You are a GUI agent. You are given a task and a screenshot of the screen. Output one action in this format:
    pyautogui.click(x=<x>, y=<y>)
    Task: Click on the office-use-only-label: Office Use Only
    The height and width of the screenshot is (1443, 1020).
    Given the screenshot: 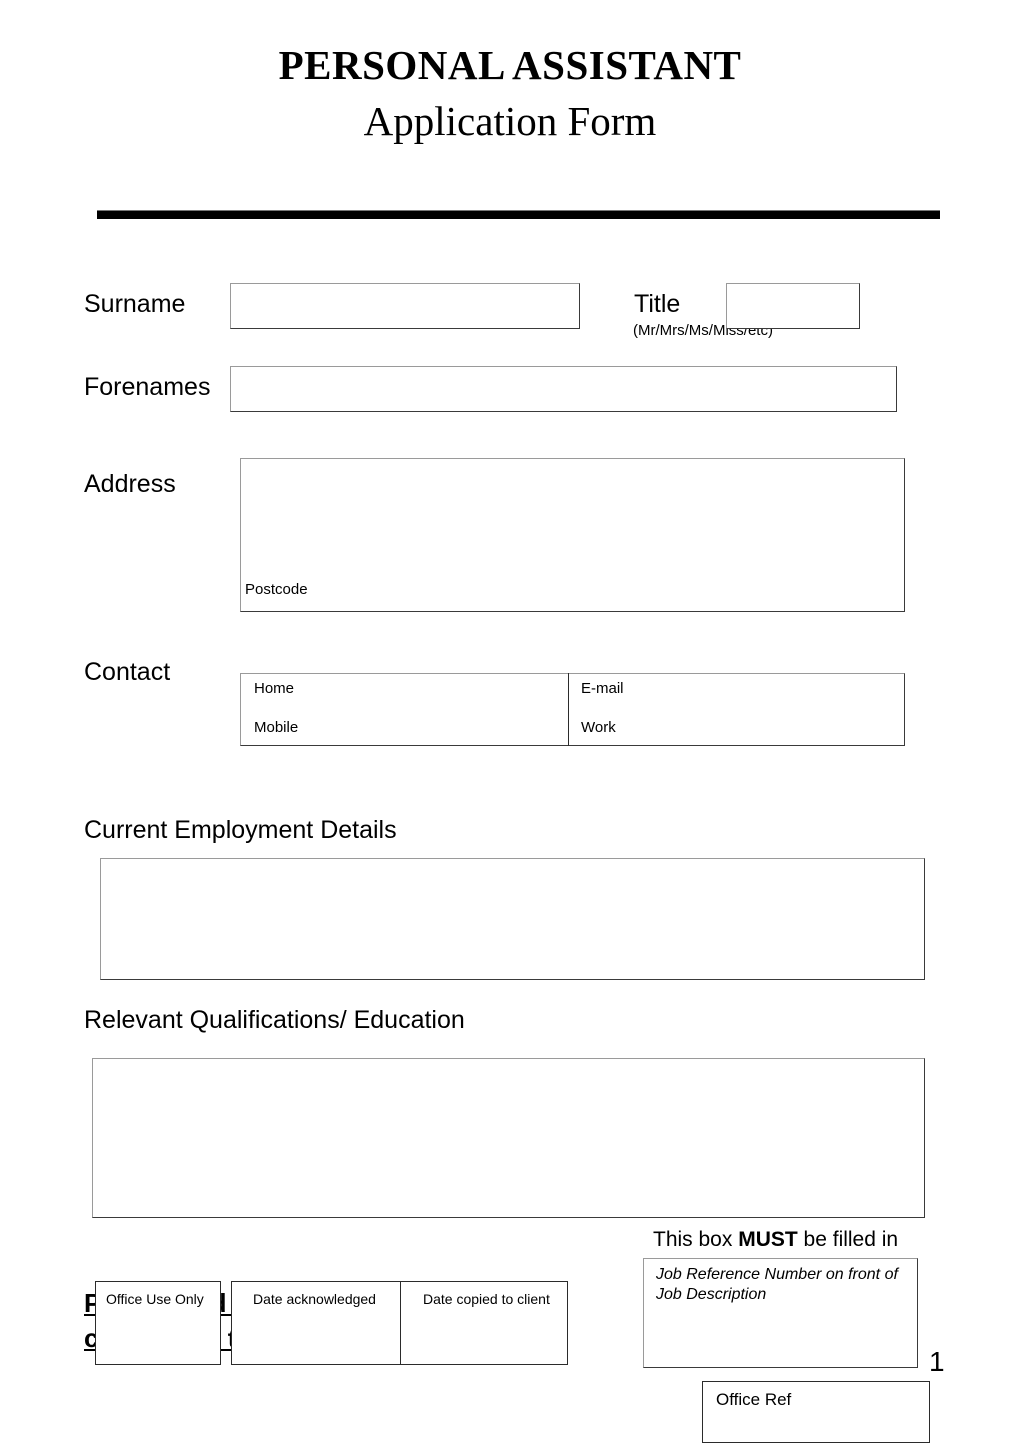 What is the action you would take?
    pyautogui.click(x=155, y=1299)
    